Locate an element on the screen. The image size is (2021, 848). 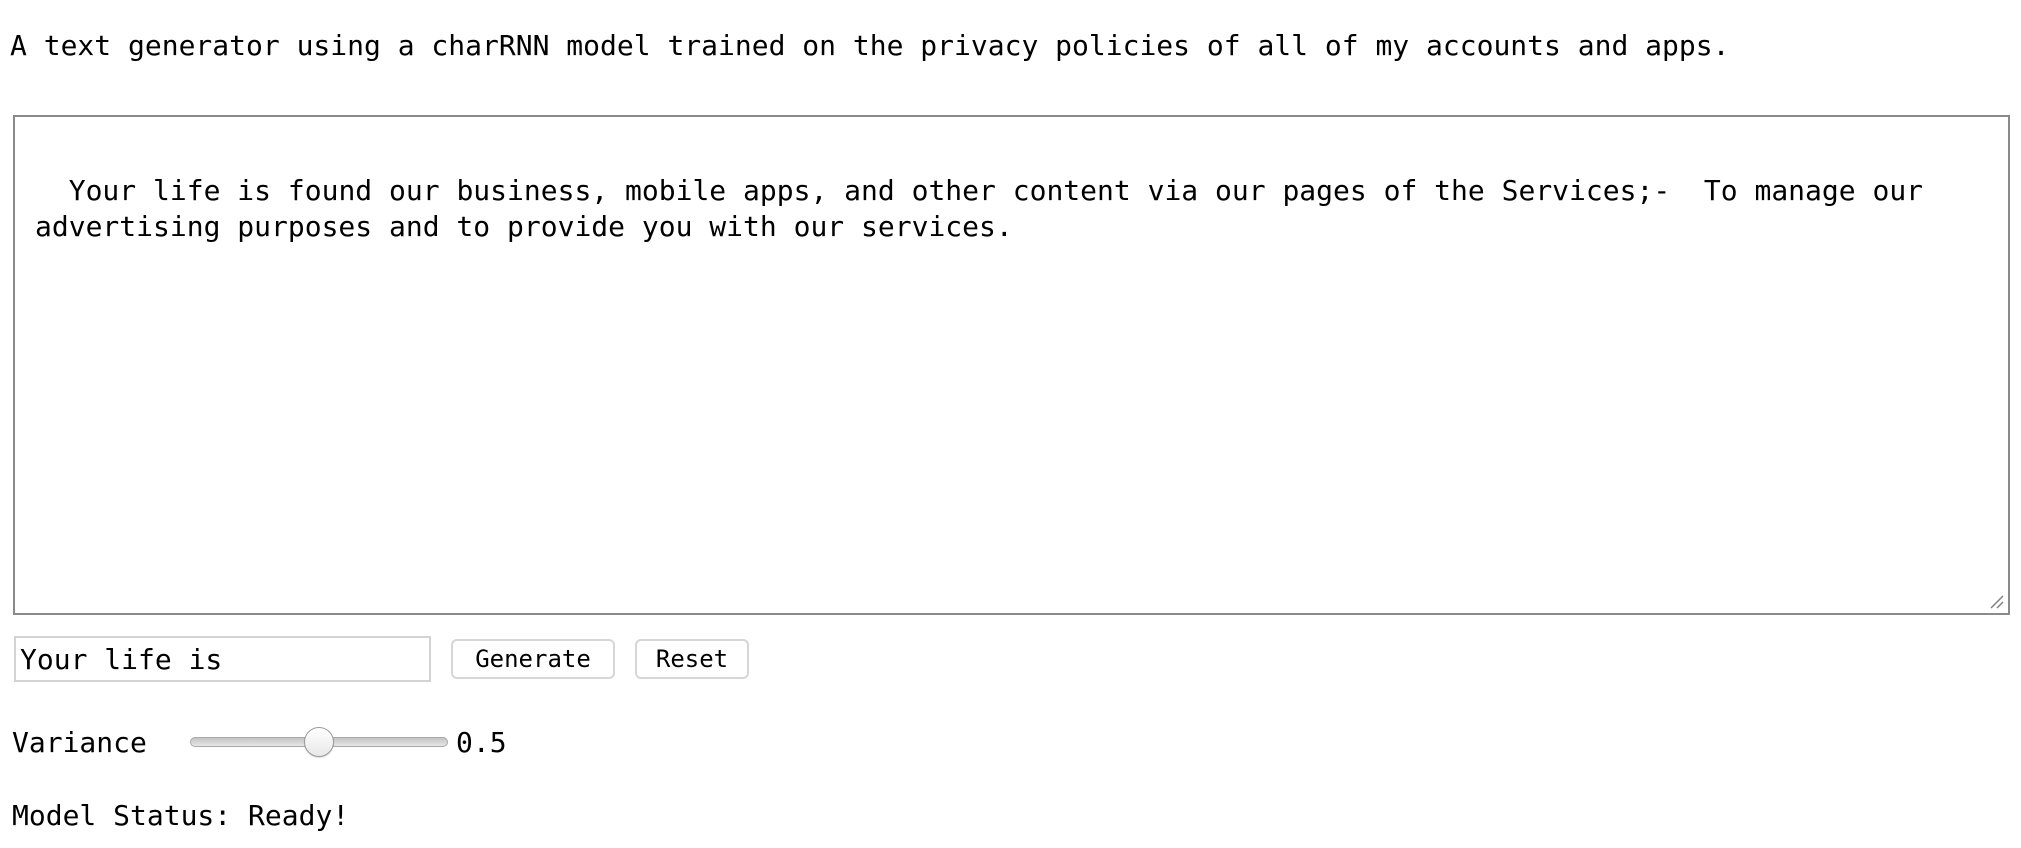
reset-button: Reset is located at coordinates (692, 659).